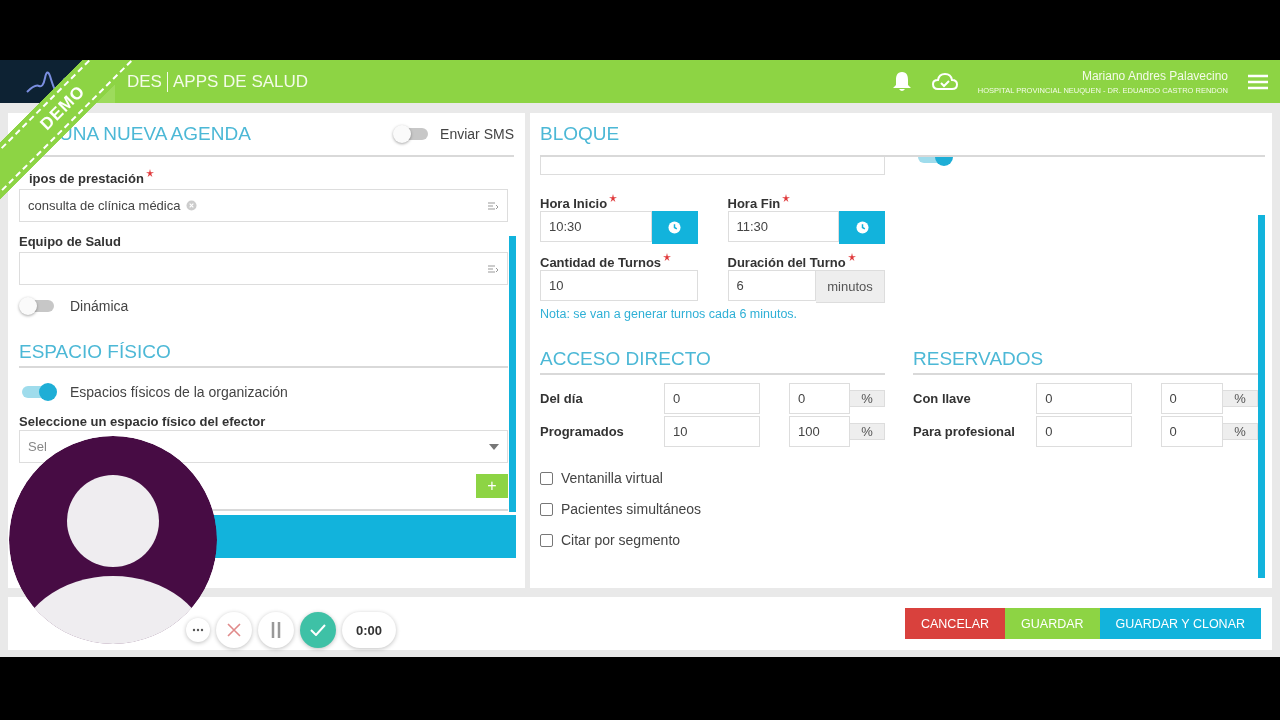 The height and width of the screenshot is (720, 1280). I want to click on more-icon, so click(198, 630).